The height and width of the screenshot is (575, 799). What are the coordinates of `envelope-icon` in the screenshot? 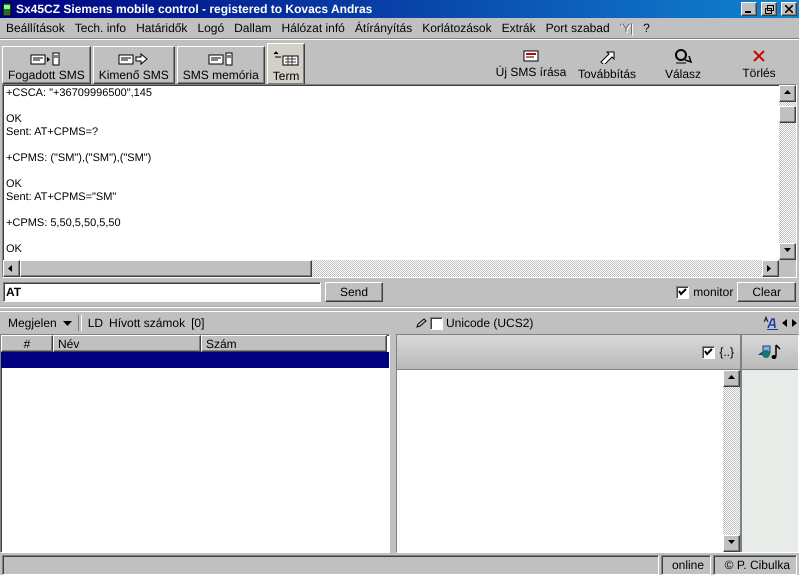 It's located at (531, 56).